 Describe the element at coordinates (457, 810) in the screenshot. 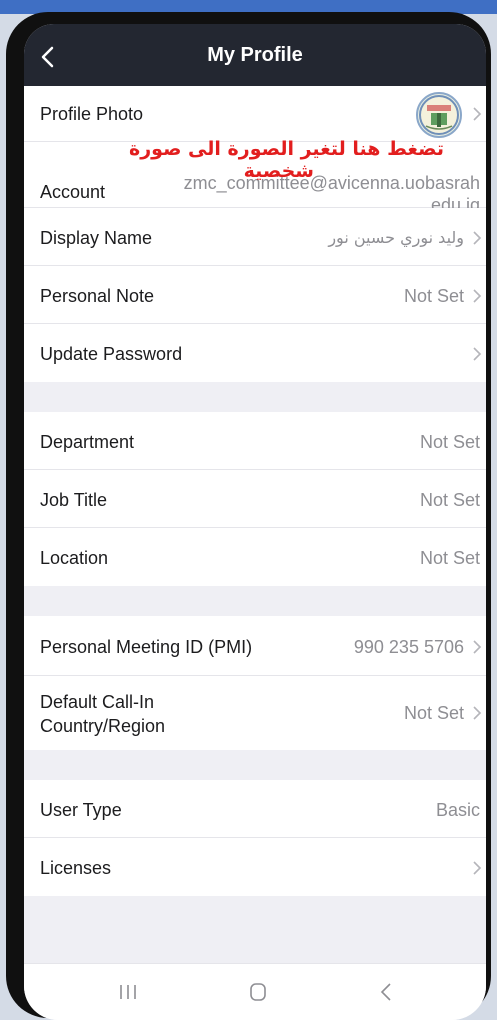

I see `user-type-value: Basic` at that location.